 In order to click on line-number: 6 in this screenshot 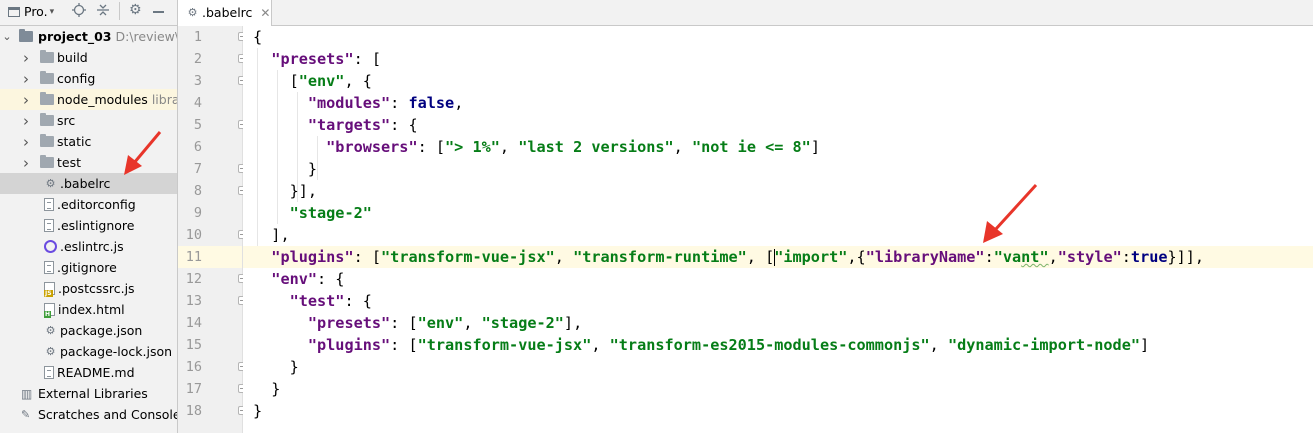, I will do `click(197, 147)`.